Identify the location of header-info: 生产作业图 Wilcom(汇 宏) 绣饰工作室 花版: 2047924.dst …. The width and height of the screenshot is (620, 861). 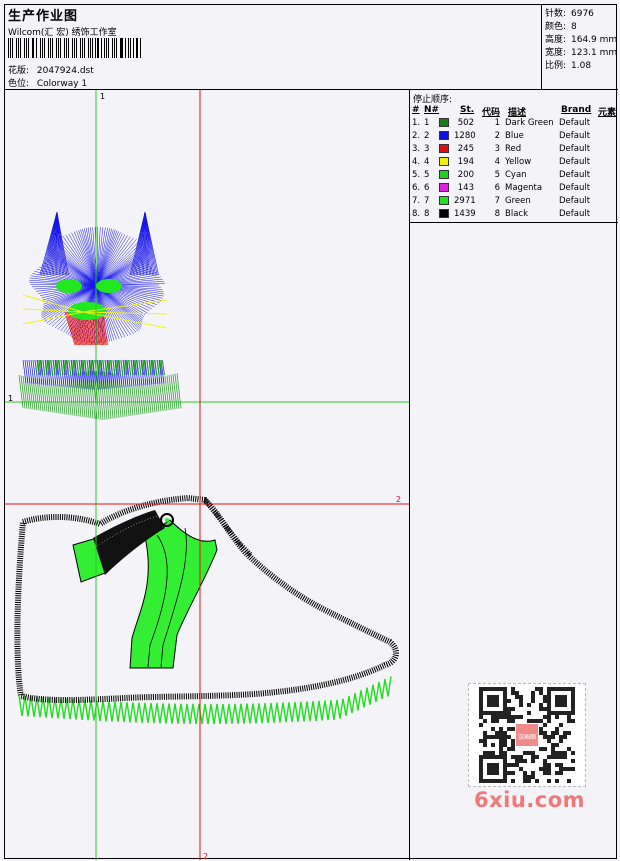
(273, 47).